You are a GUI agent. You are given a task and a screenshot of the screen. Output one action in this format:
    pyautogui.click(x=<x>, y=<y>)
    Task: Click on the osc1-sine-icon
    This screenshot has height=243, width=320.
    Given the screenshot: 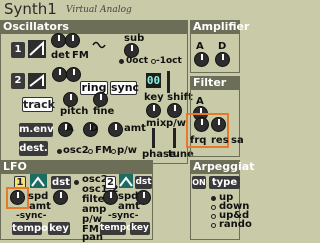 What is the action you would take?
    pyautogui.click(x=99, y=46)
    